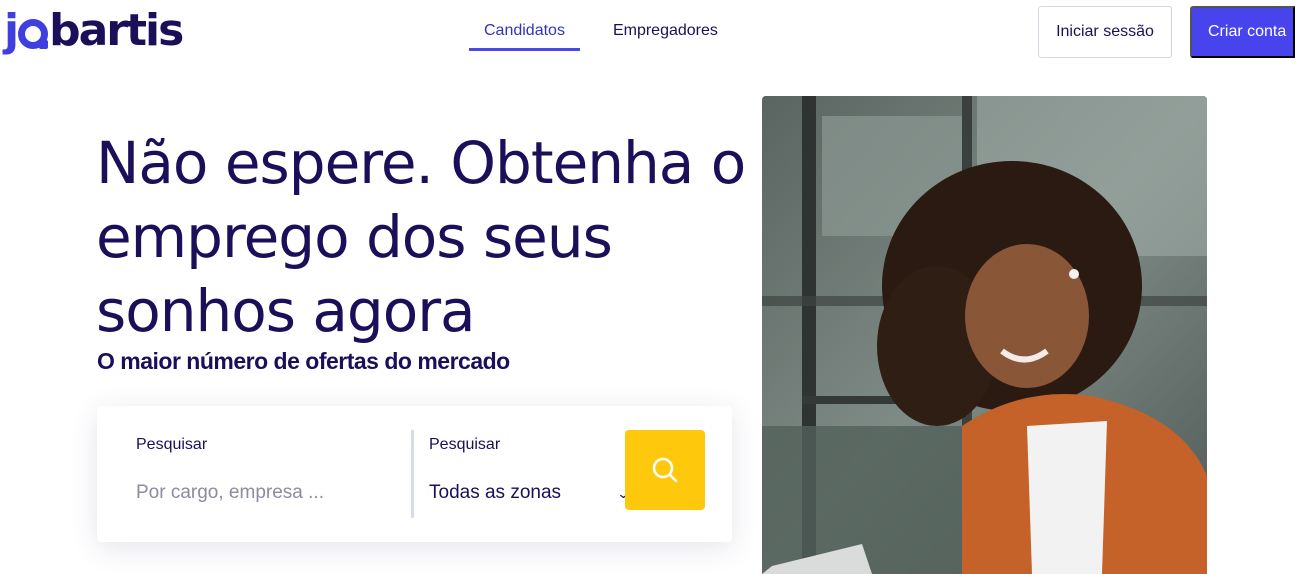 The width and height of the screenshot is (1295, 574). What do you see at coordinates (116, 30) in the screenshot?
I see `logo-text: bartis` at bounding box center [116, 30].